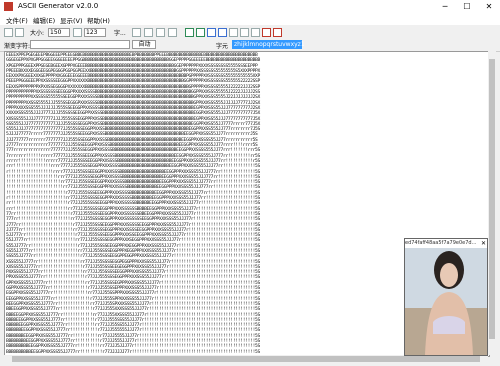 The width and height of the screenshot is (500, 366). What do you see at coordinates (77, 32) in the screenshot?
I see `lock-ratio-icon` at bounding box center [77, 32].